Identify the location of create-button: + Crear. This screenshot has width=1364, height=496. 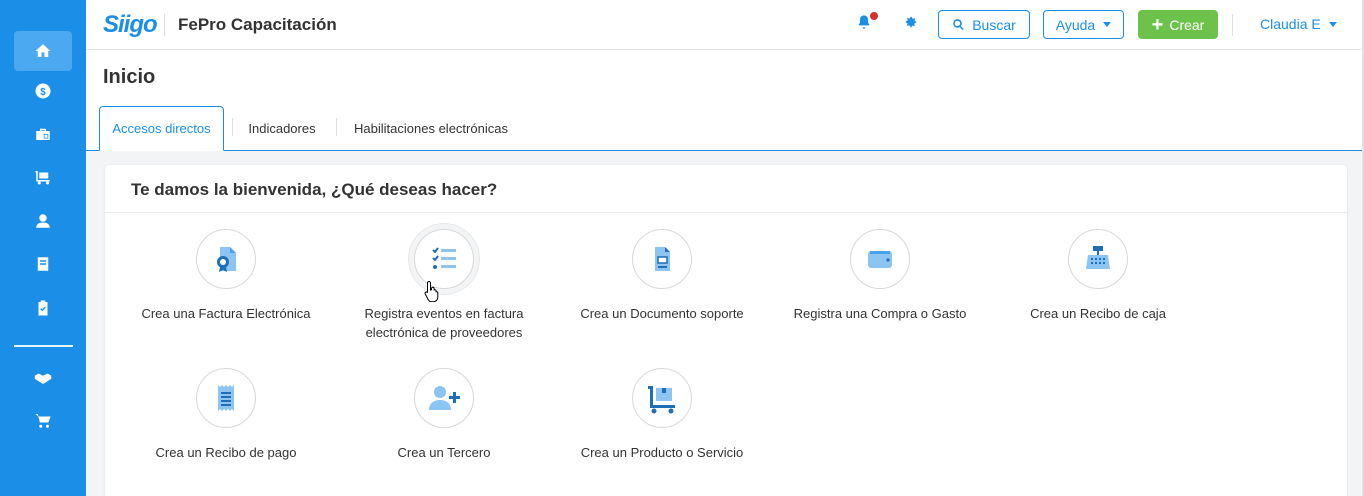
(1178, 24).